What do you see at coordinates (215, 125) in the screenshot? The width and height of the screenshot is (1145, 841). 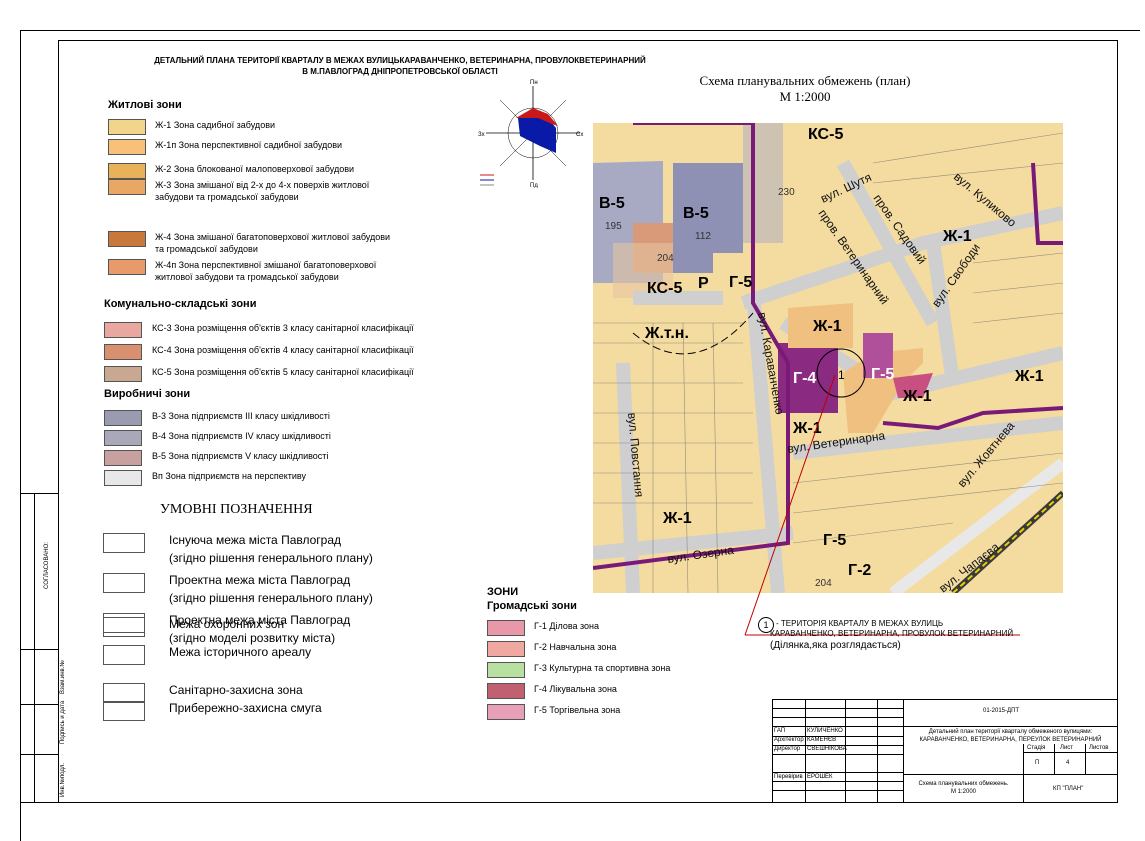 I see `legend-text: Ж-1 Зона садибної забудови` at bounding box center [215, 125].